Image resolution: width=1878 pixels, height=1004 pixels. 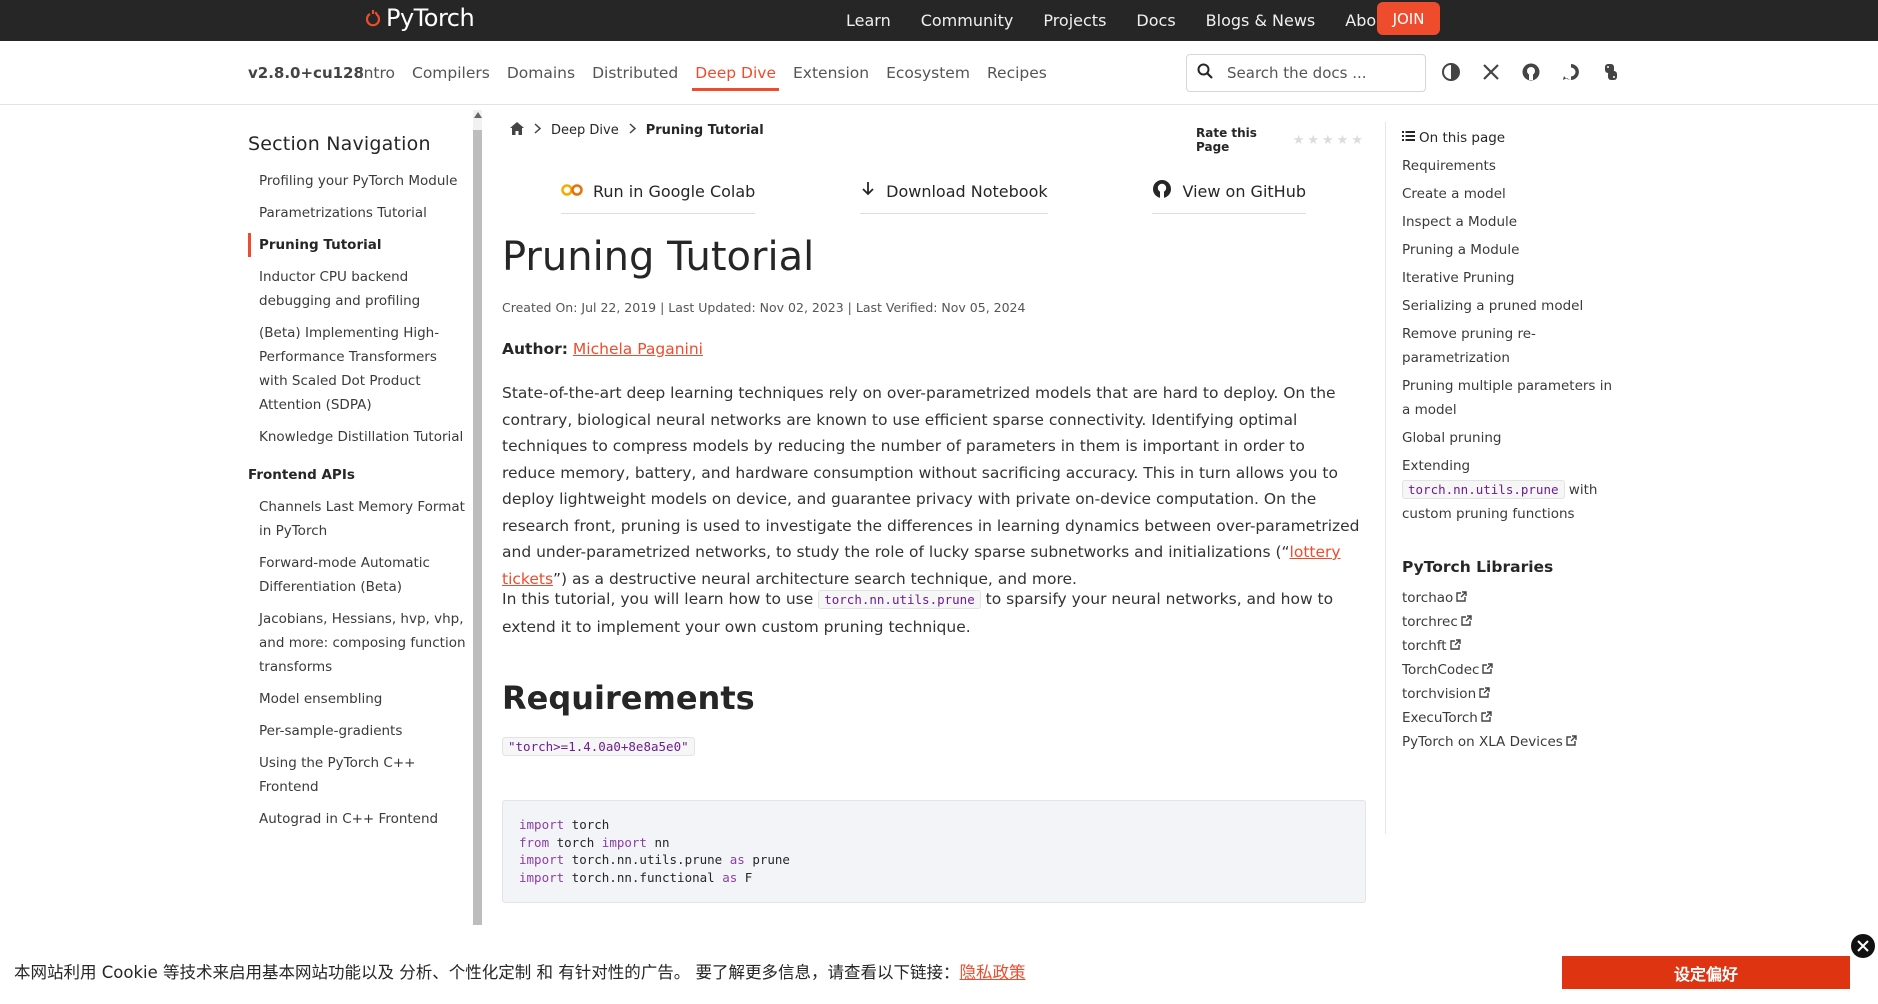 I want to click on nav-item-parametrizations: Parametrizations Tutorial, so click(x=357, y=213).